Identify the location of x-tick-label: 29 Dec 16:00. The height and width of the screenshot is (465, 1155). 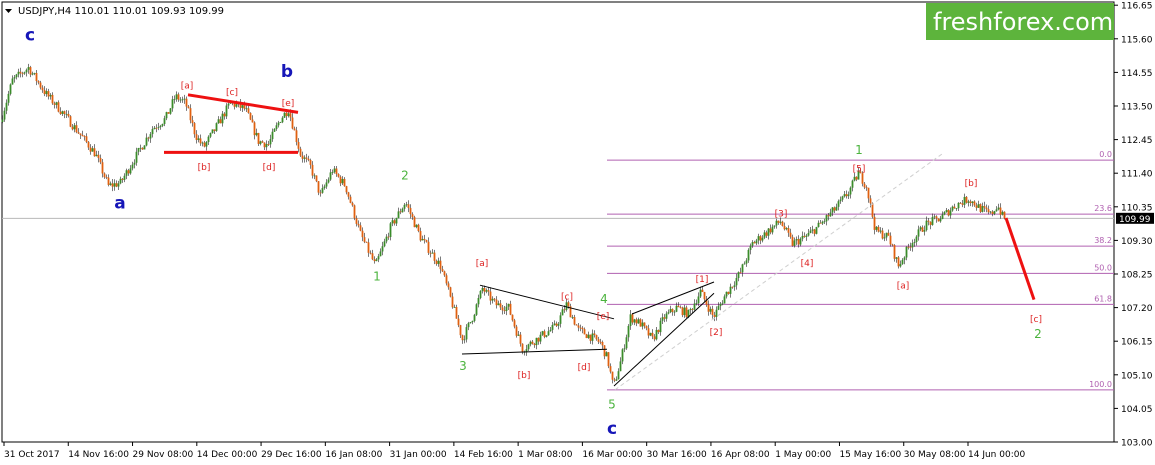
(291, 455).